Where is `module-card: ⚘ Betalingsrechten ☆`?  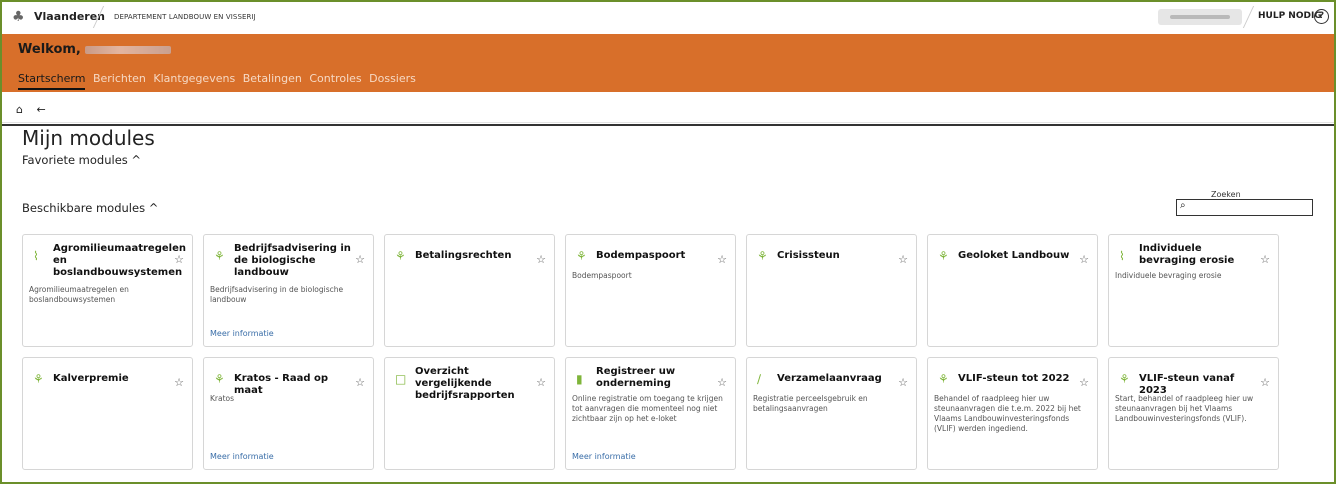 module-card: ⚘ Betalingsrechten ☆ is located at coordinates (469, 290).